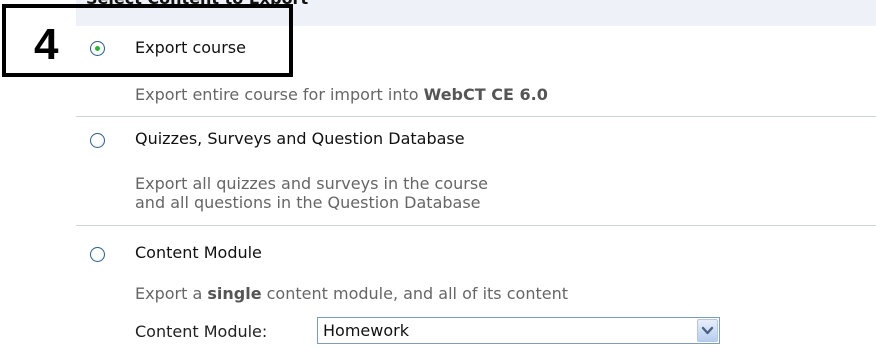  I want to click on dropdown-button, so click(707, 330).